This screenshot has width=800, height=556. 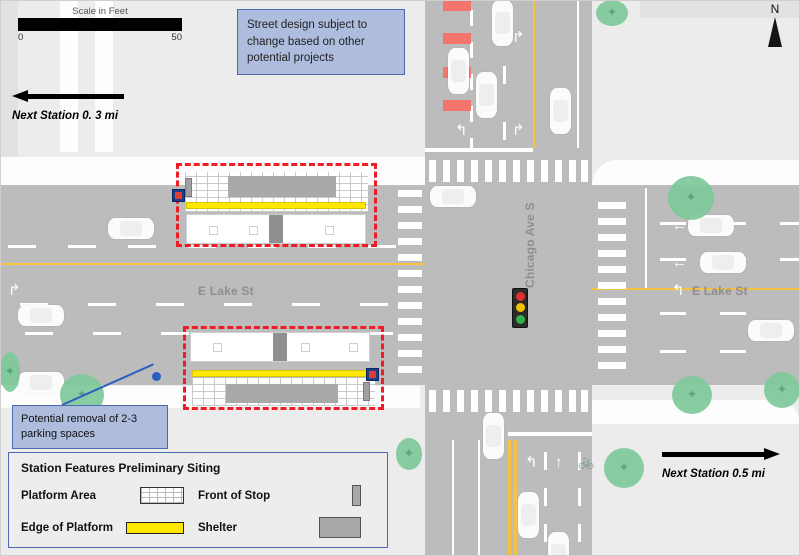 I want to click on shelter-south, so click(x=282, y=393).